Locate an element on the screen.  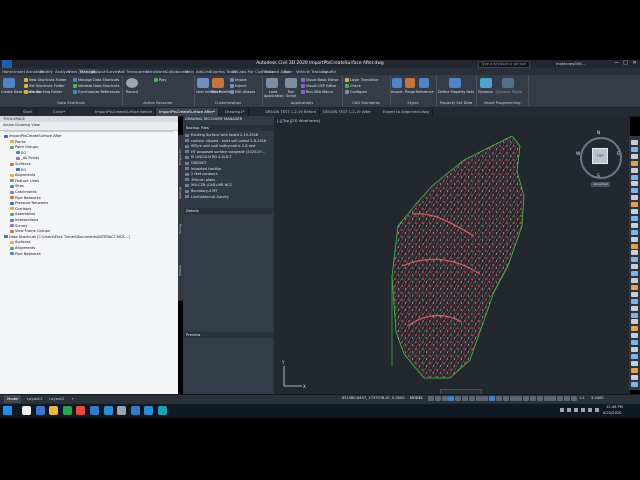
backup-file-item: 2 feet contours is located at coordinates (228, 174).